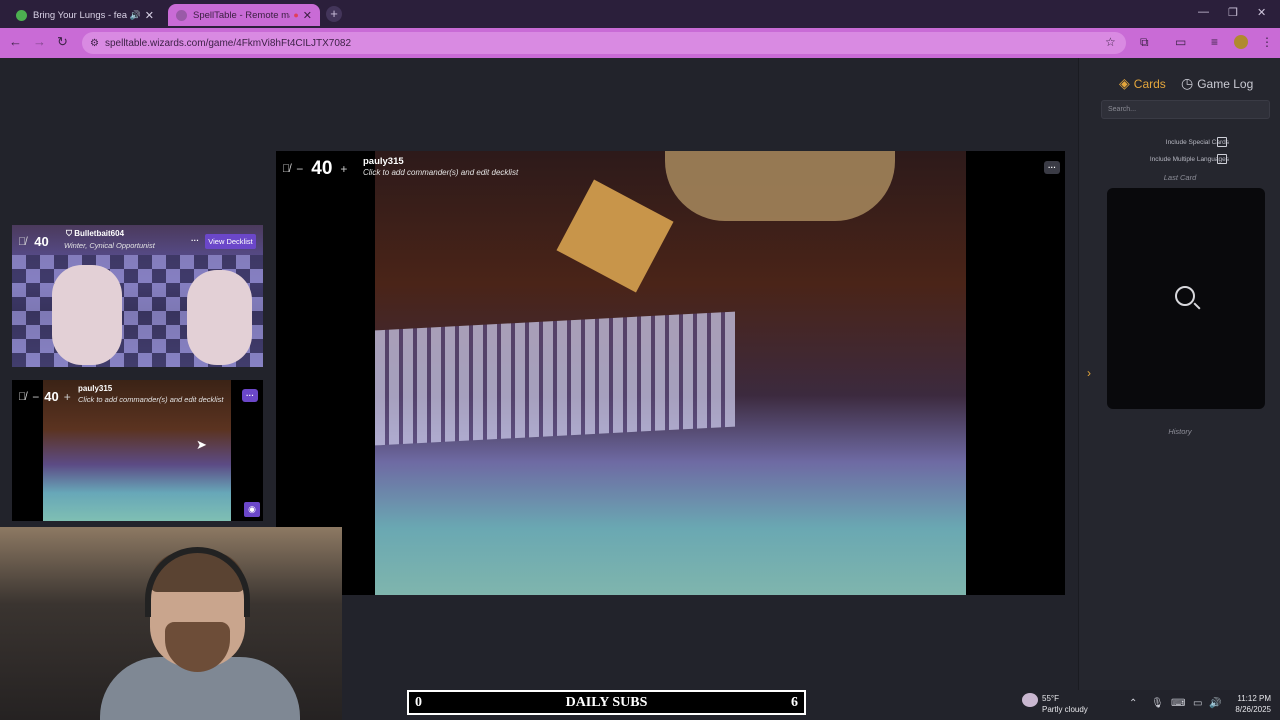  Describe the element at coordinates (1149, 83) in the screenshot. I see `tab-cards-label: Cards` at that location.